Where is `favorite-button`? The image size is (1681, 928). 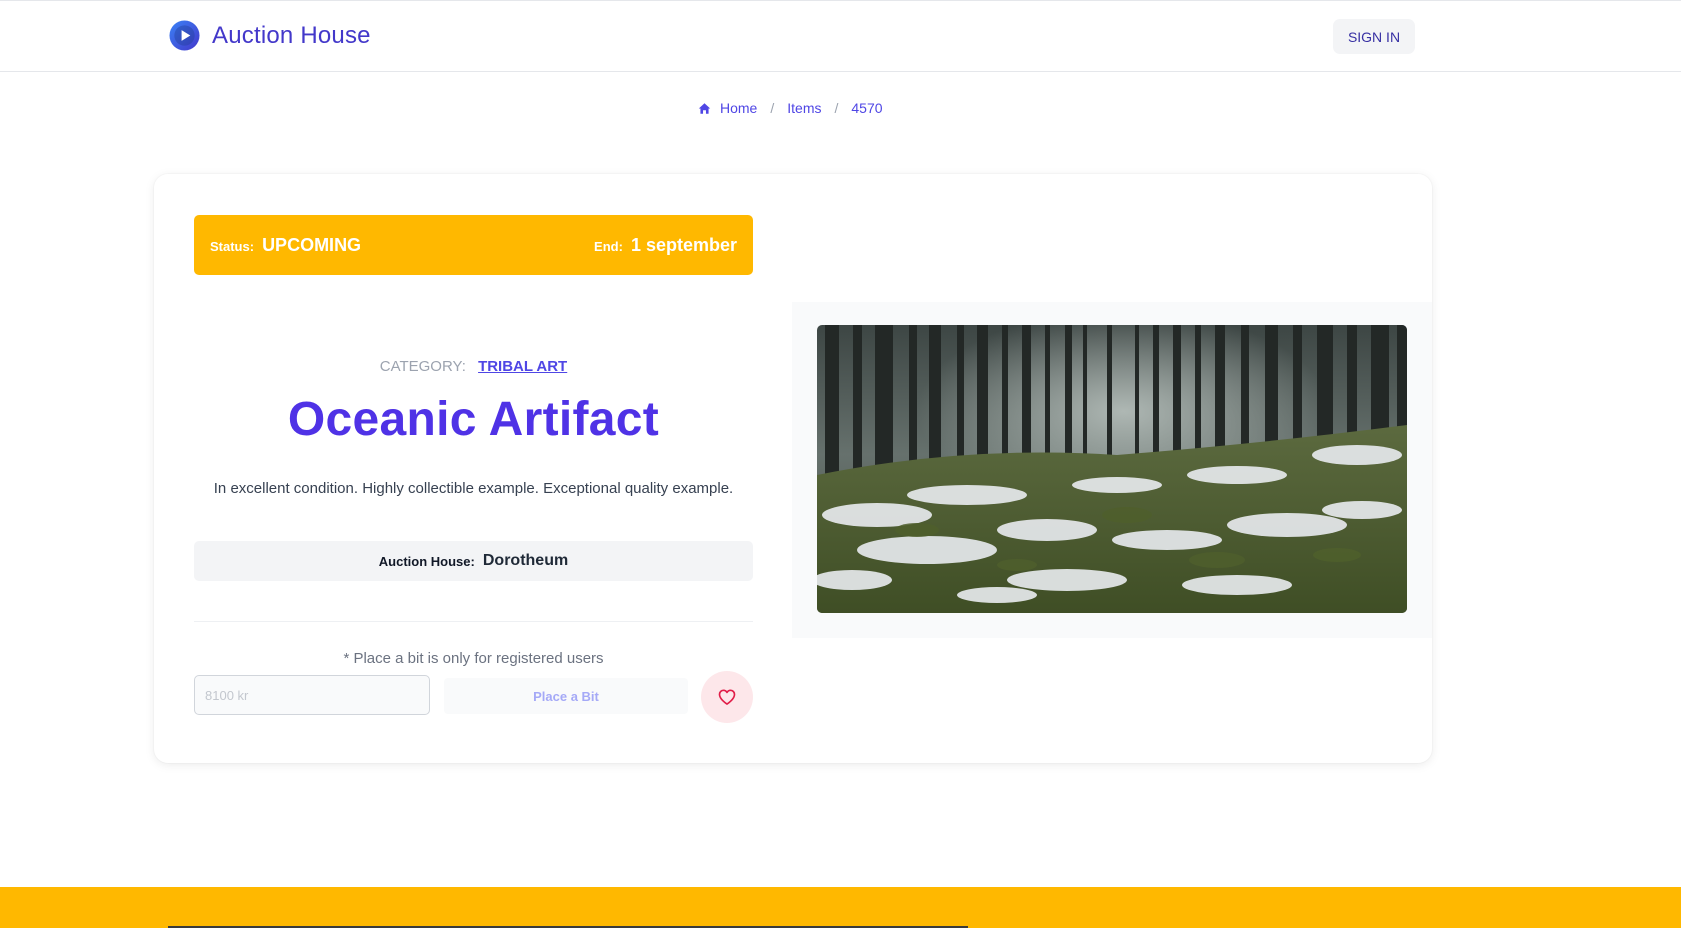
favorite-button is located at coordinates (727, 697).